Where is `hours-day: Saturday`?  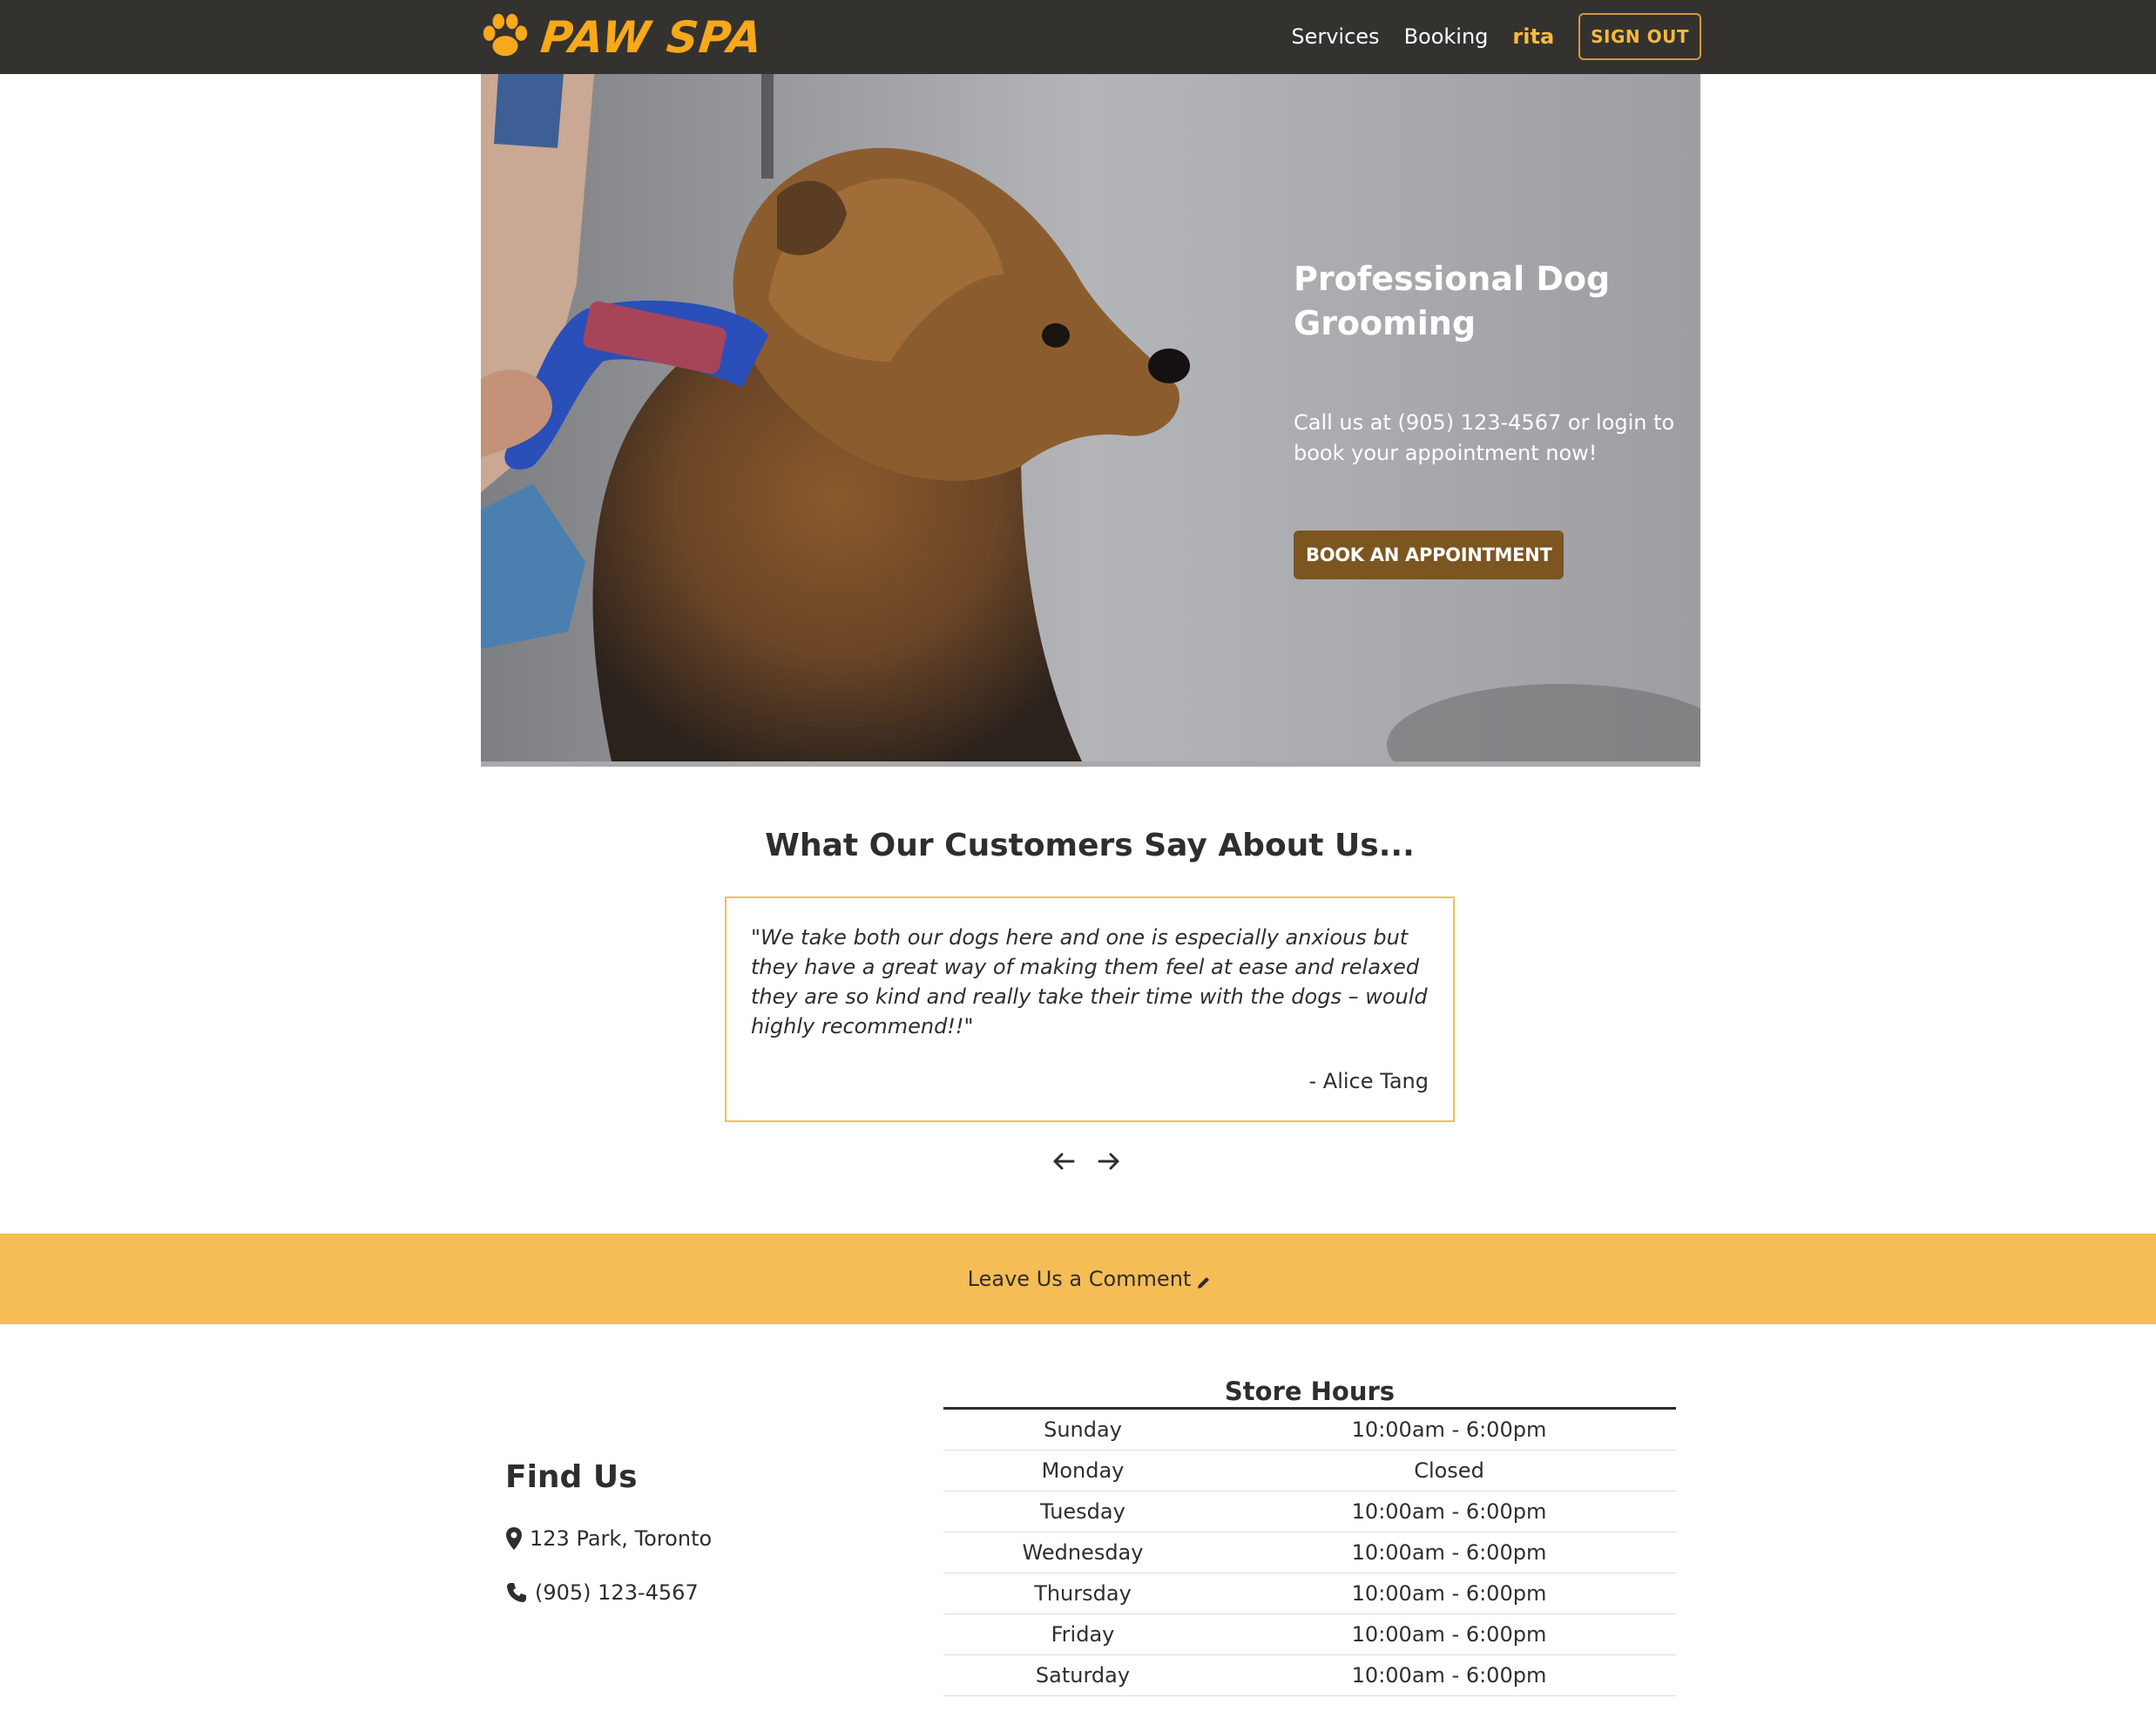
hours-day: Saturday is located at coordinates (1083, 1676).